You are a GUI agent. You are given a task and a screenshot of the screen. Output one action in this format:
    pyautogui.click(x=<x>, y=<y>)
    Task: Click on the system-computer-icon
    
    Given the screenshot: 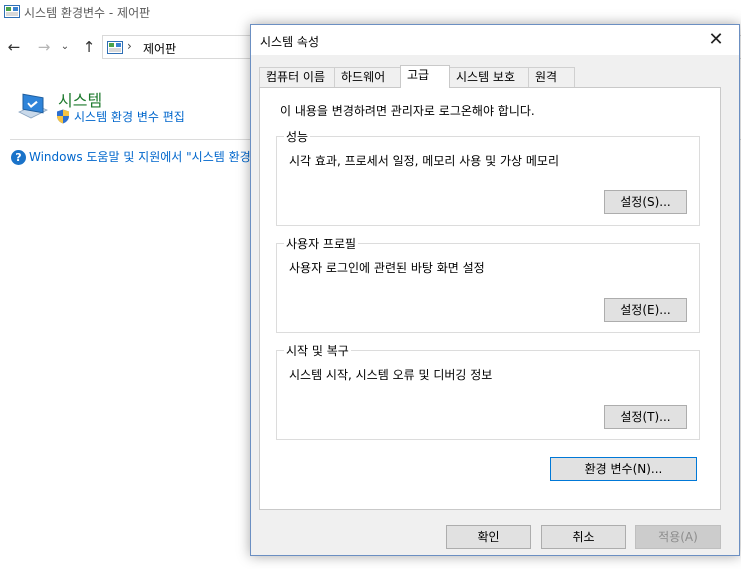 What is the action you would take?
    pyautogui.click(x=33, y=106)
    